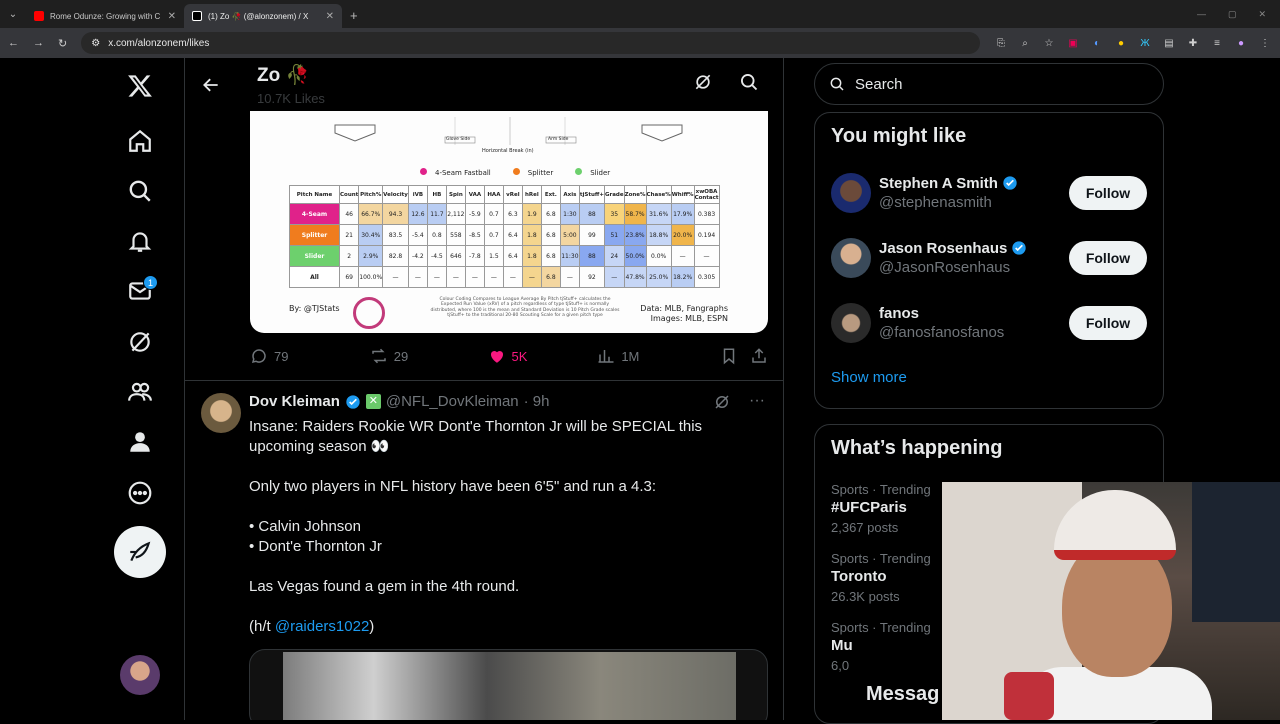 This screenshot has height=724, width=1280. What do you see at coordinates (140, 191) in the screenshot?
I see `explore-search-icon` at bounding box center [140, 191].